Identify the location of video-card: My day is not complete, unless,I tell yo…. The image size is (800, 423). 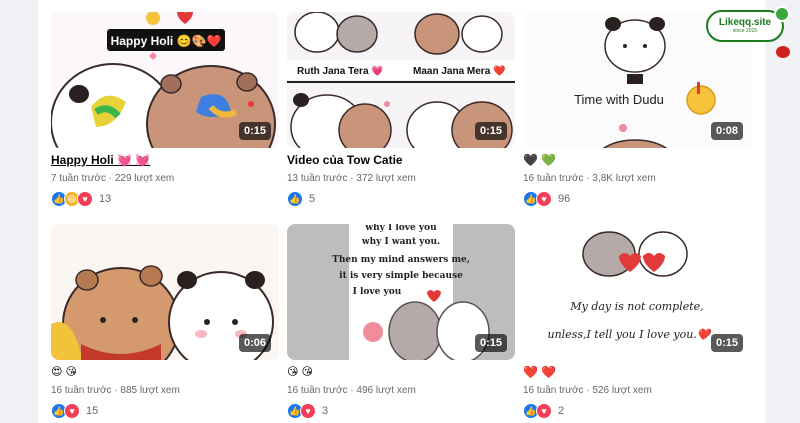
(637, 322).